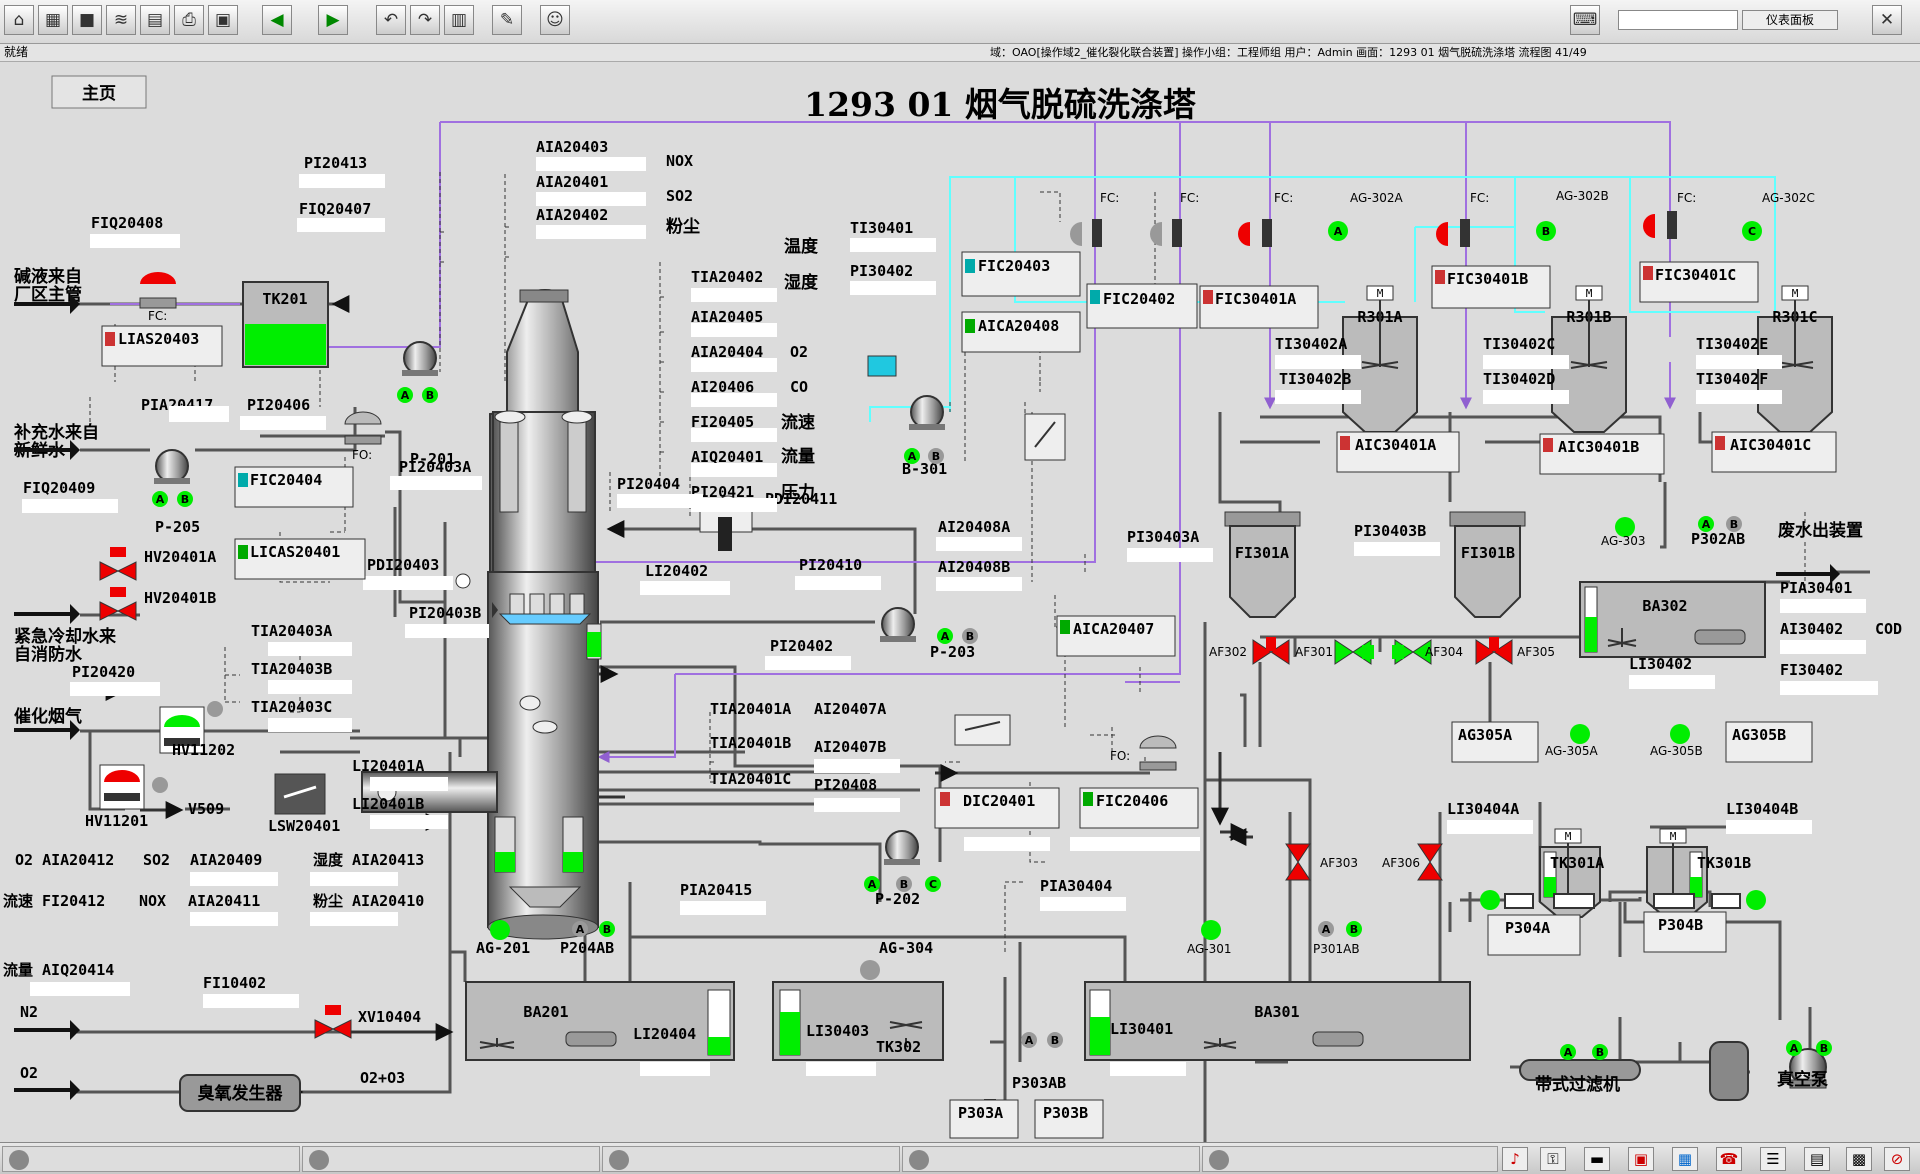 This screenshot has height=1174, width=1920. Describe the element at coordinates (19, 20) in the screenshot. I see `home-icon: ⌂` at that location.